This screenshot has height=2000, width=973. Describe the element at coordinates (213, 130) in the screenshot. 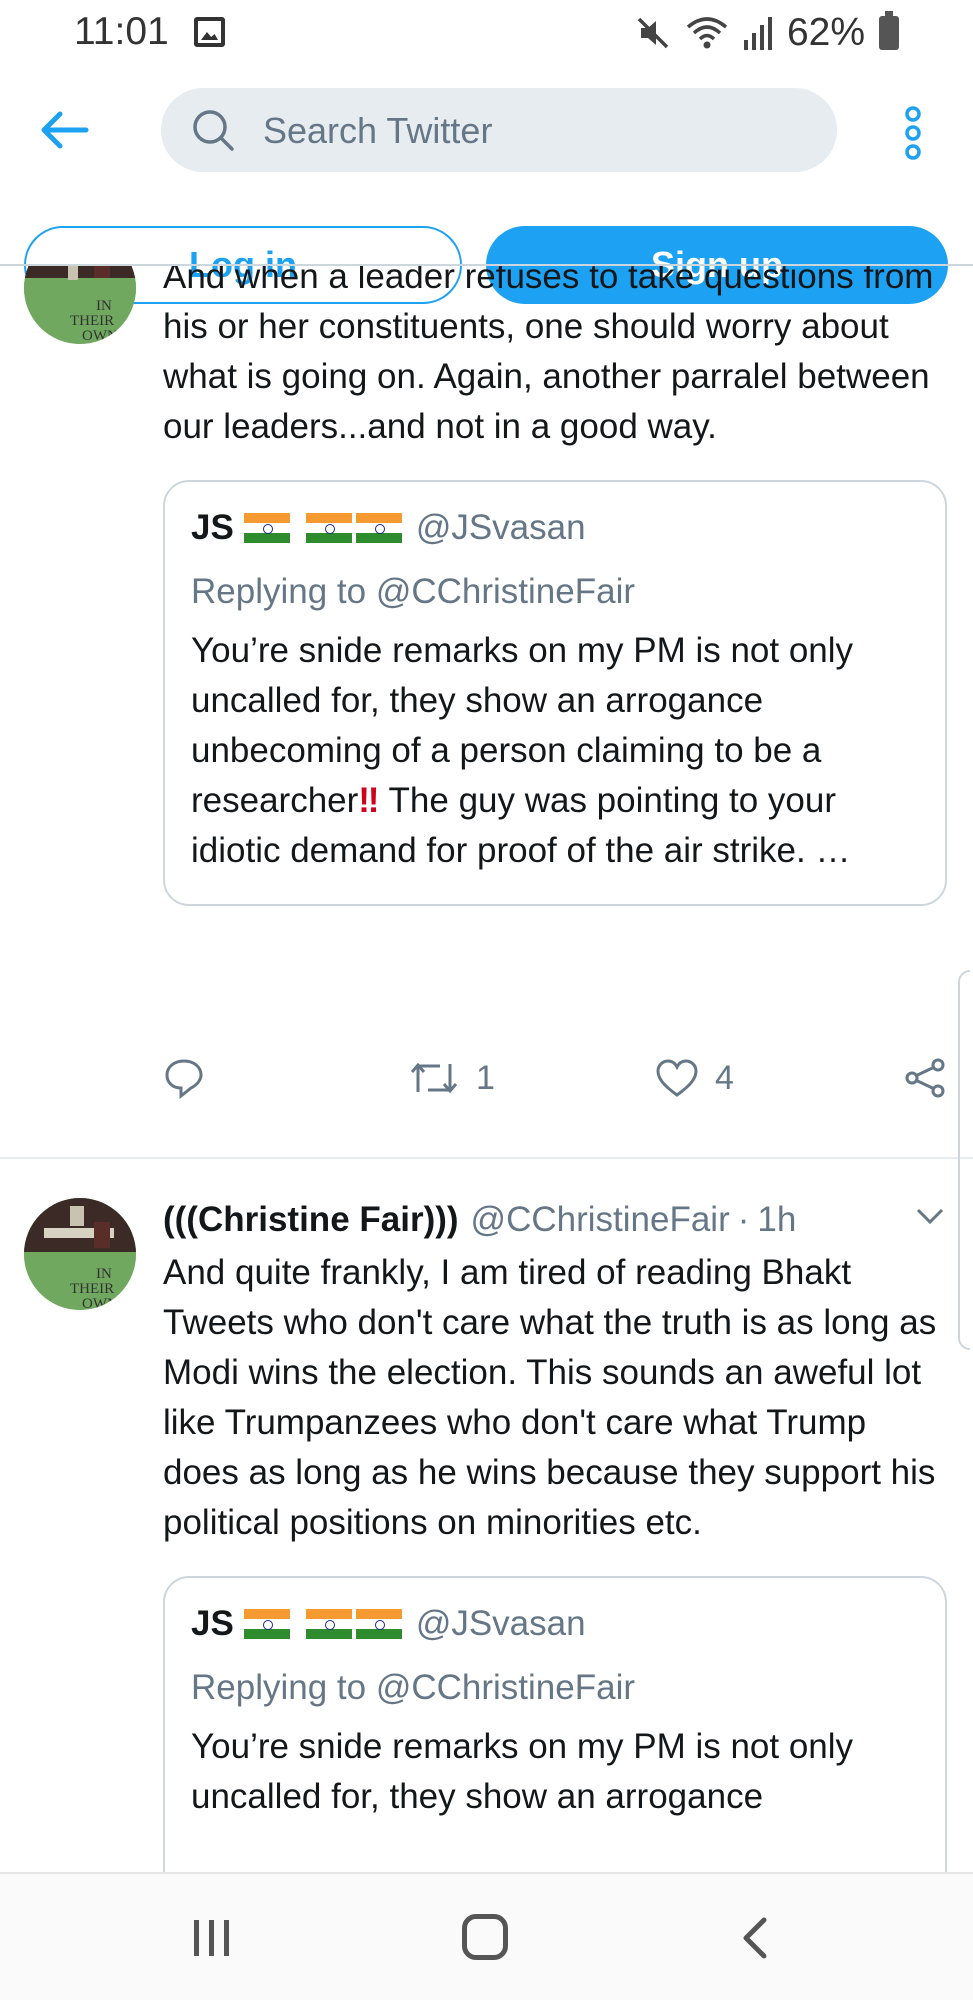

I see `search-icon` at that location.